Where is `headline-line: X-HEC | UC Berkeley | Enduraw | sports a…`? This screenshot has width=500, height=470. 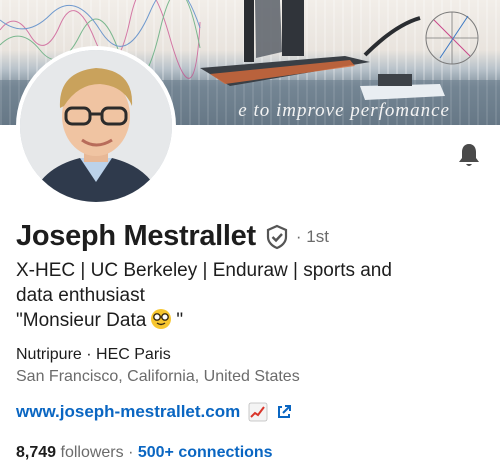
headline-line: X-HEC | UC Berkeley | Enduraw | sports a… is located at coordinates (204, 270).